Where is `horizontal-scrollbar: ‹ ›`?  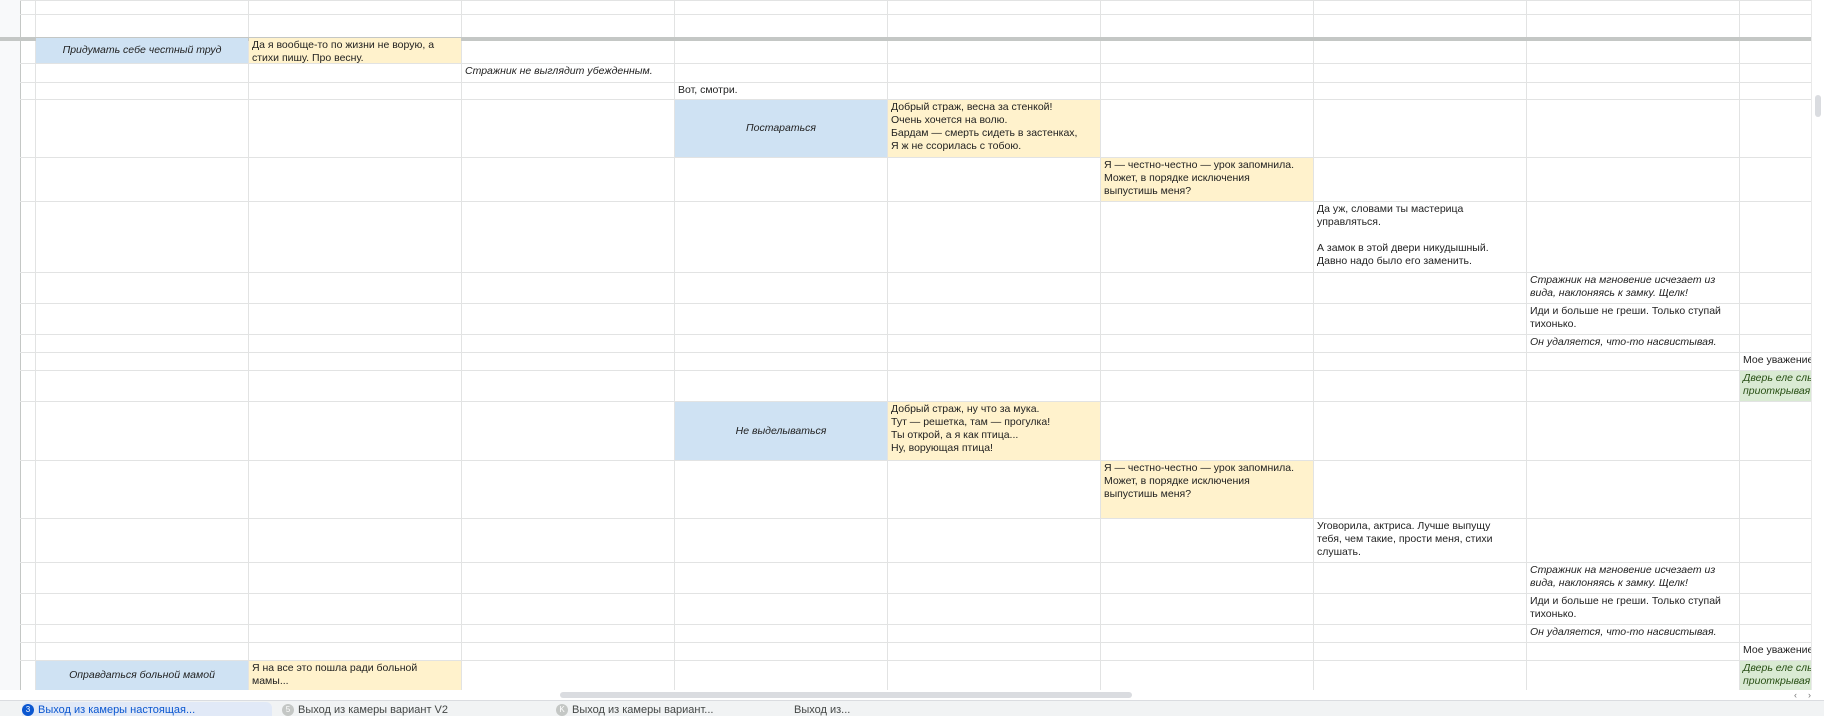
horizontal-scrollbar: ‹ › is located at coordinates (912, 695).